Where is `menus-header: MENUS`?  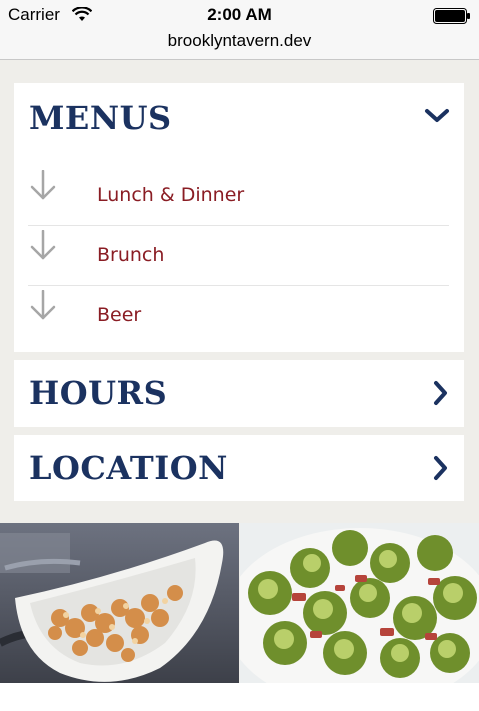 menus-header: MENUS is located at coordinates (239, 121).